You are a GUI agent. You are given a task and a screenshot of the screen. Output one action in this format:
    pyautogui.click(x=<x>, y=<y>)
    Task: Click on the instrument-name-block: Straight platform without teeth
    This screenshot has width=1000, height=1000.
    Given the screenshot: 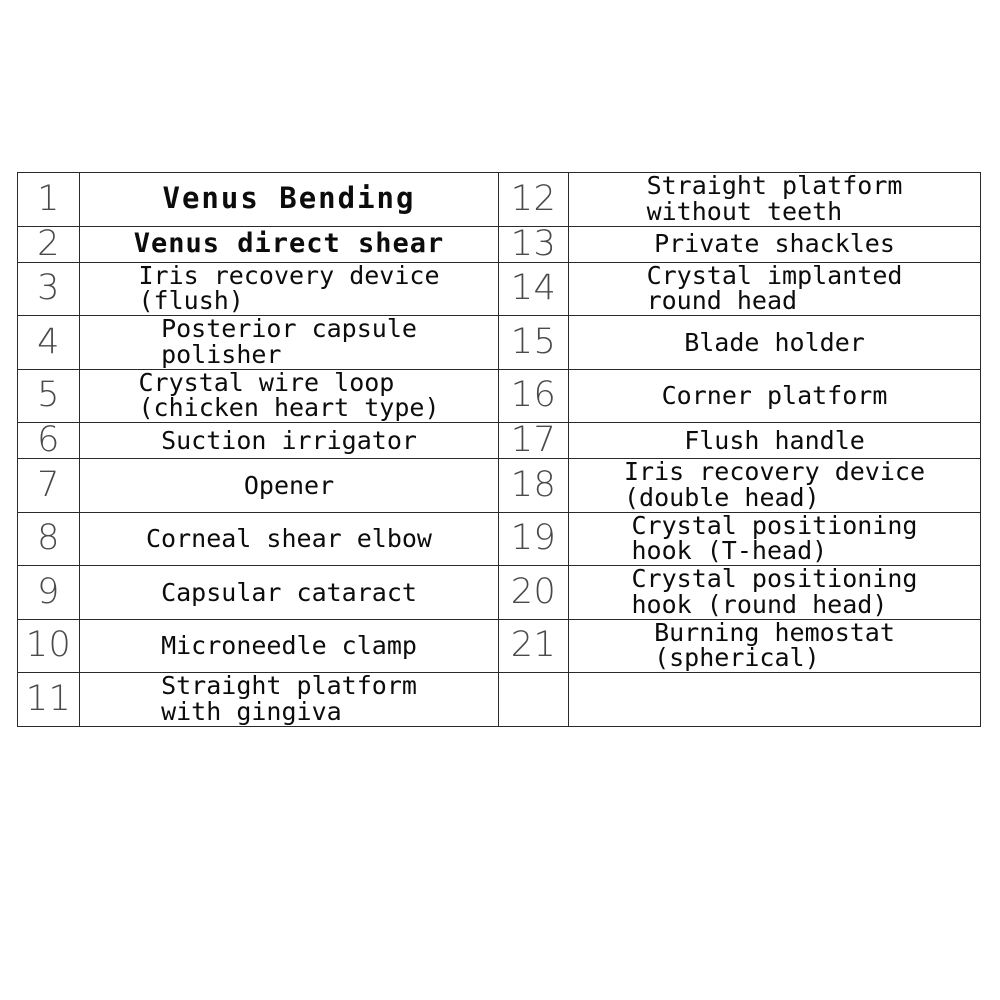 What is the action you would take?
    pyautogui.click(x=775, y=198)
    